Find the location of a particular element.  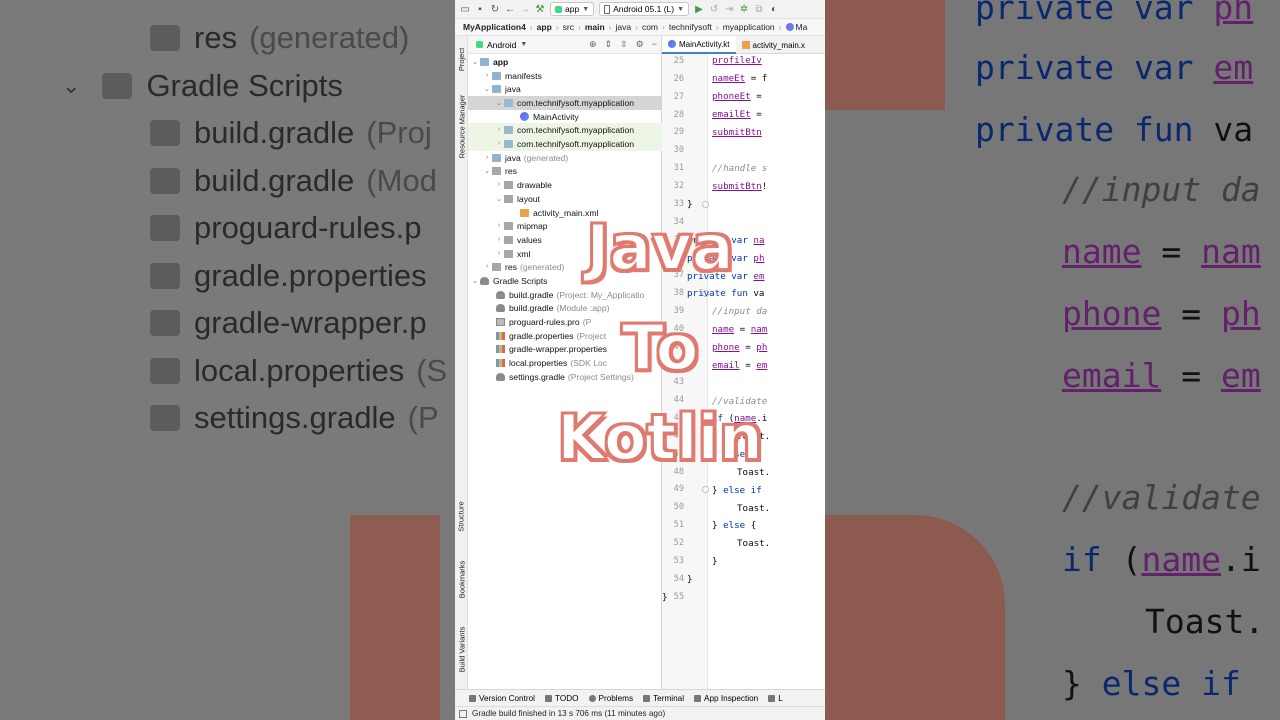

breadcrumb-item: main is located at coordinates (595, 27).